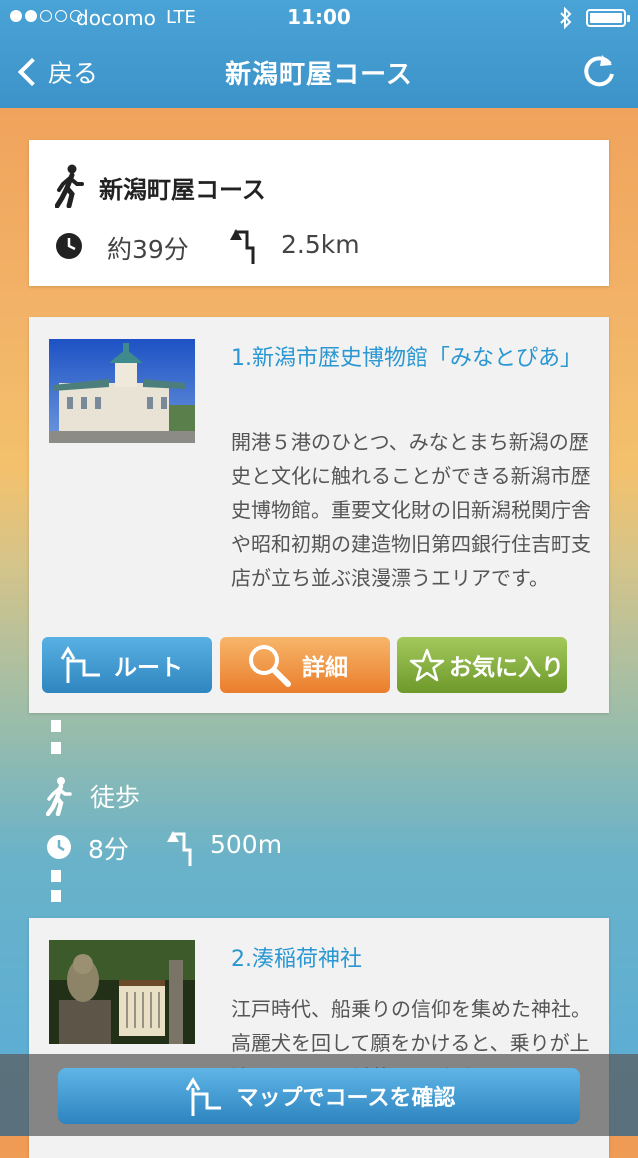  What do you see at coordinates (148, 668) in the screenshot?
I see `route-button-label: ルート` at bounding box center [148, 668].